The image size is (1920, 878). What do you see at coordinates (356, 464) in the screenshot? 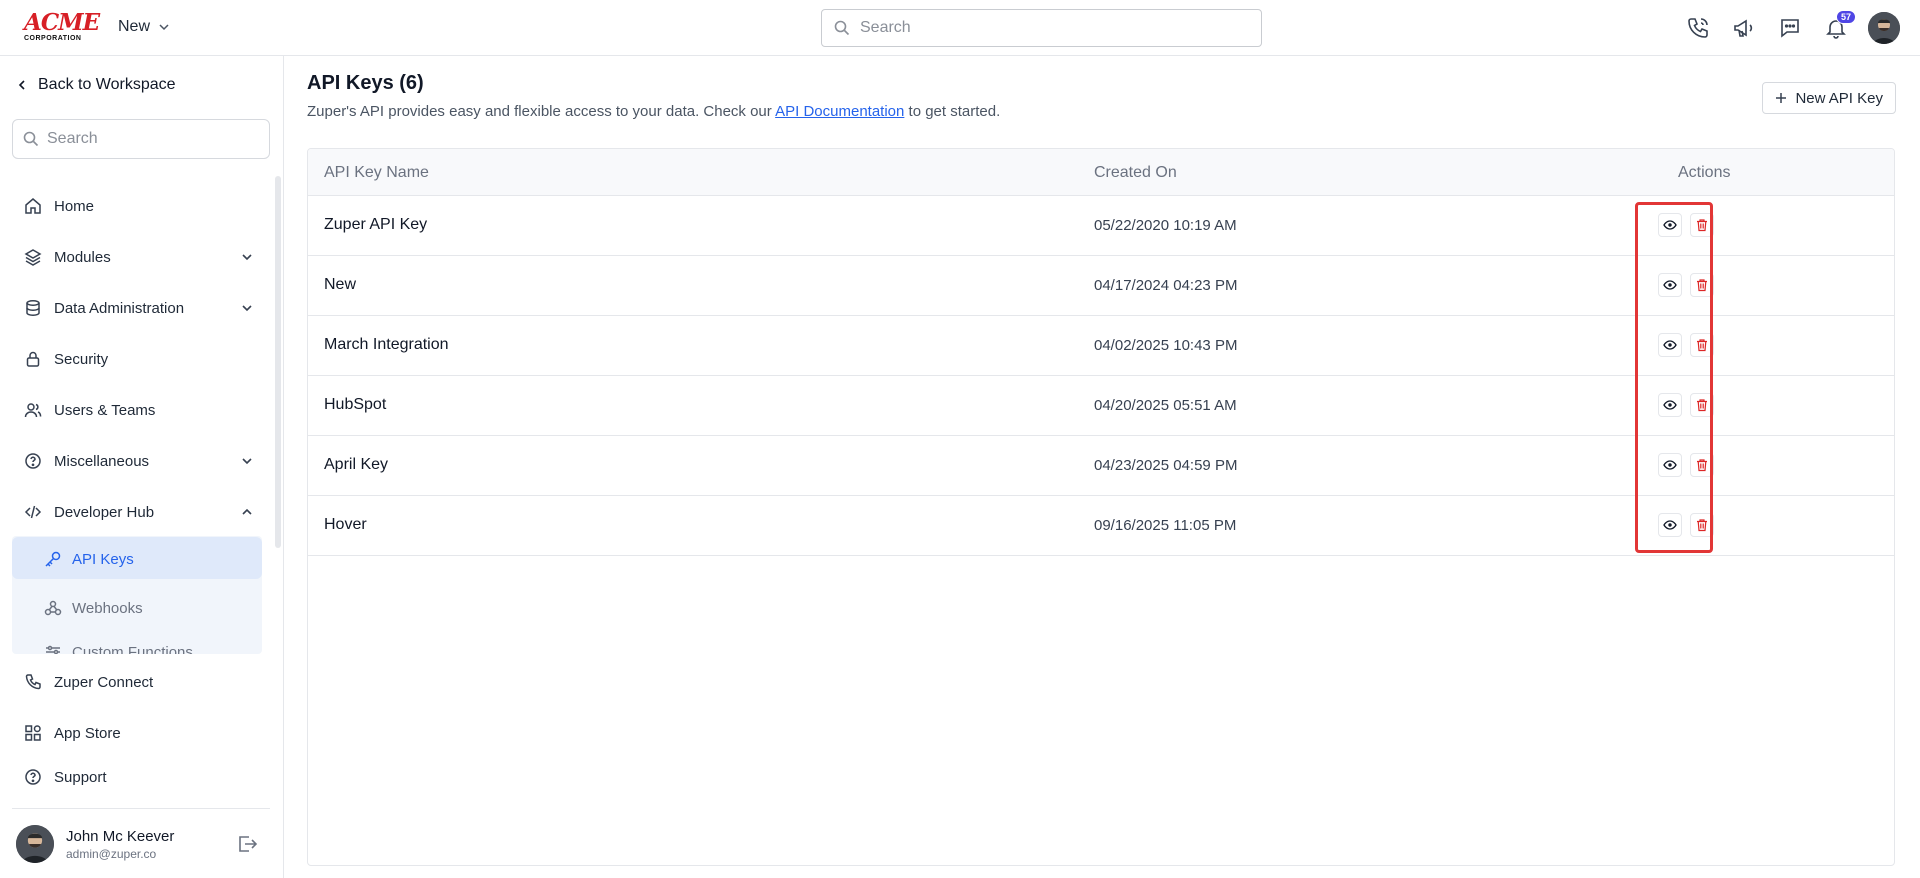
I see `api-key-name: April Key` at bounding box center [356, 464].